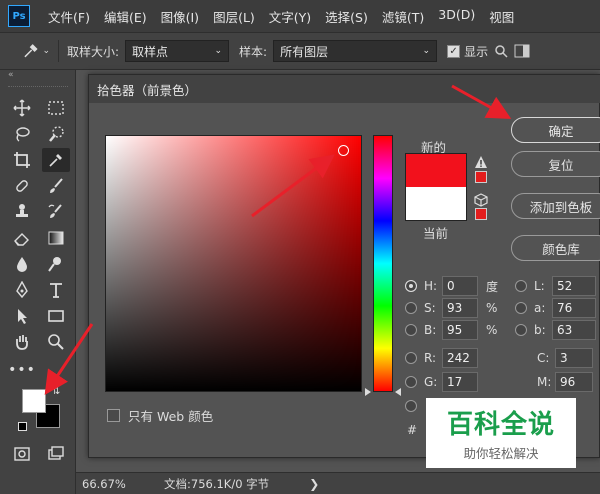 Image resolution: width=600 pixels, height=494 pixels. I want to click on eyedropper-tool-preset: ⌄, so click(36, 51).